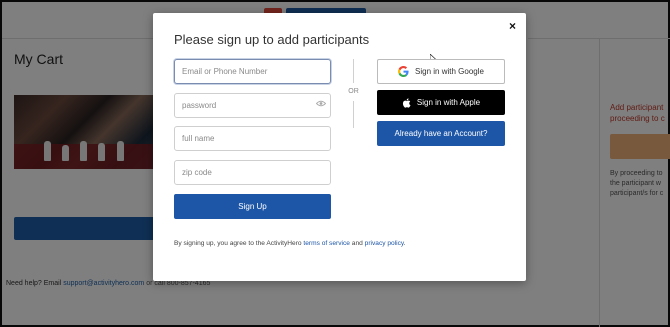 Image resolution: width=670 pixels, height=327 pixels. Describe the element at coordinates (326, 243) in the screenshot. I see `terms-of-service-link: terms of service` at that location.